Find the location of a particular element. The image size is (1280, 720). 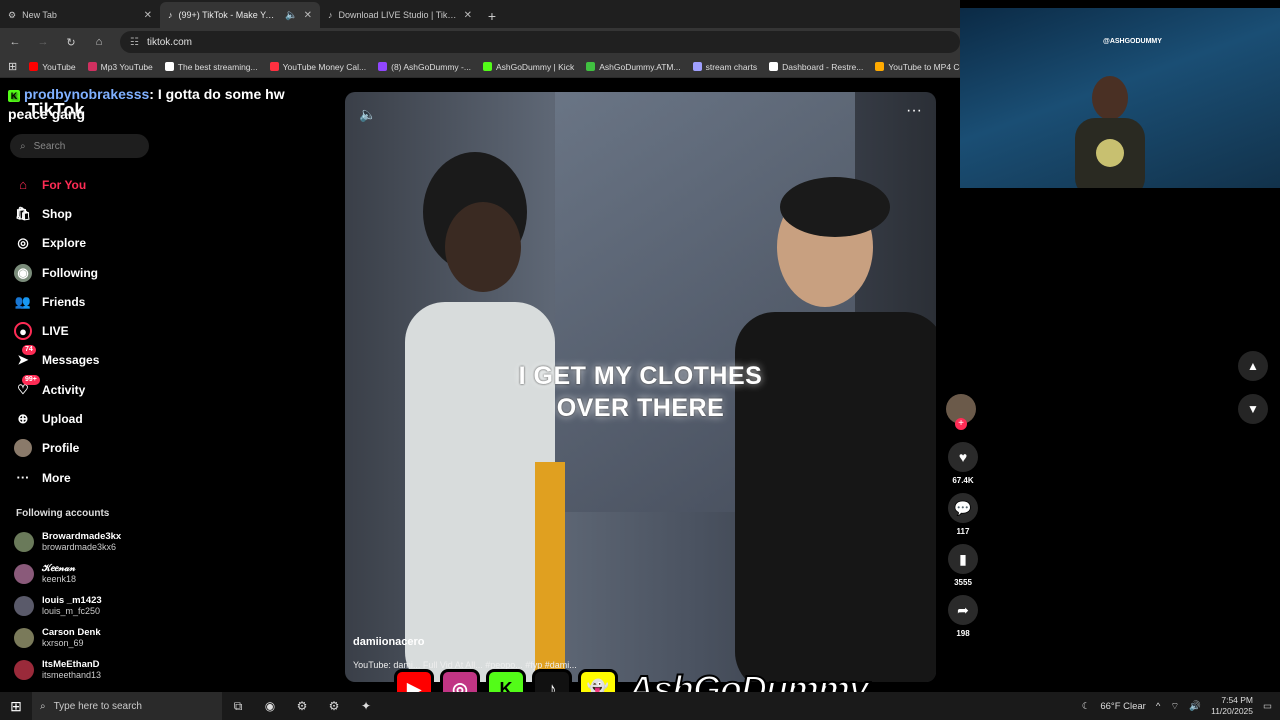

nav-upload: ⊕ Upload is located at coordinates (89, 418).